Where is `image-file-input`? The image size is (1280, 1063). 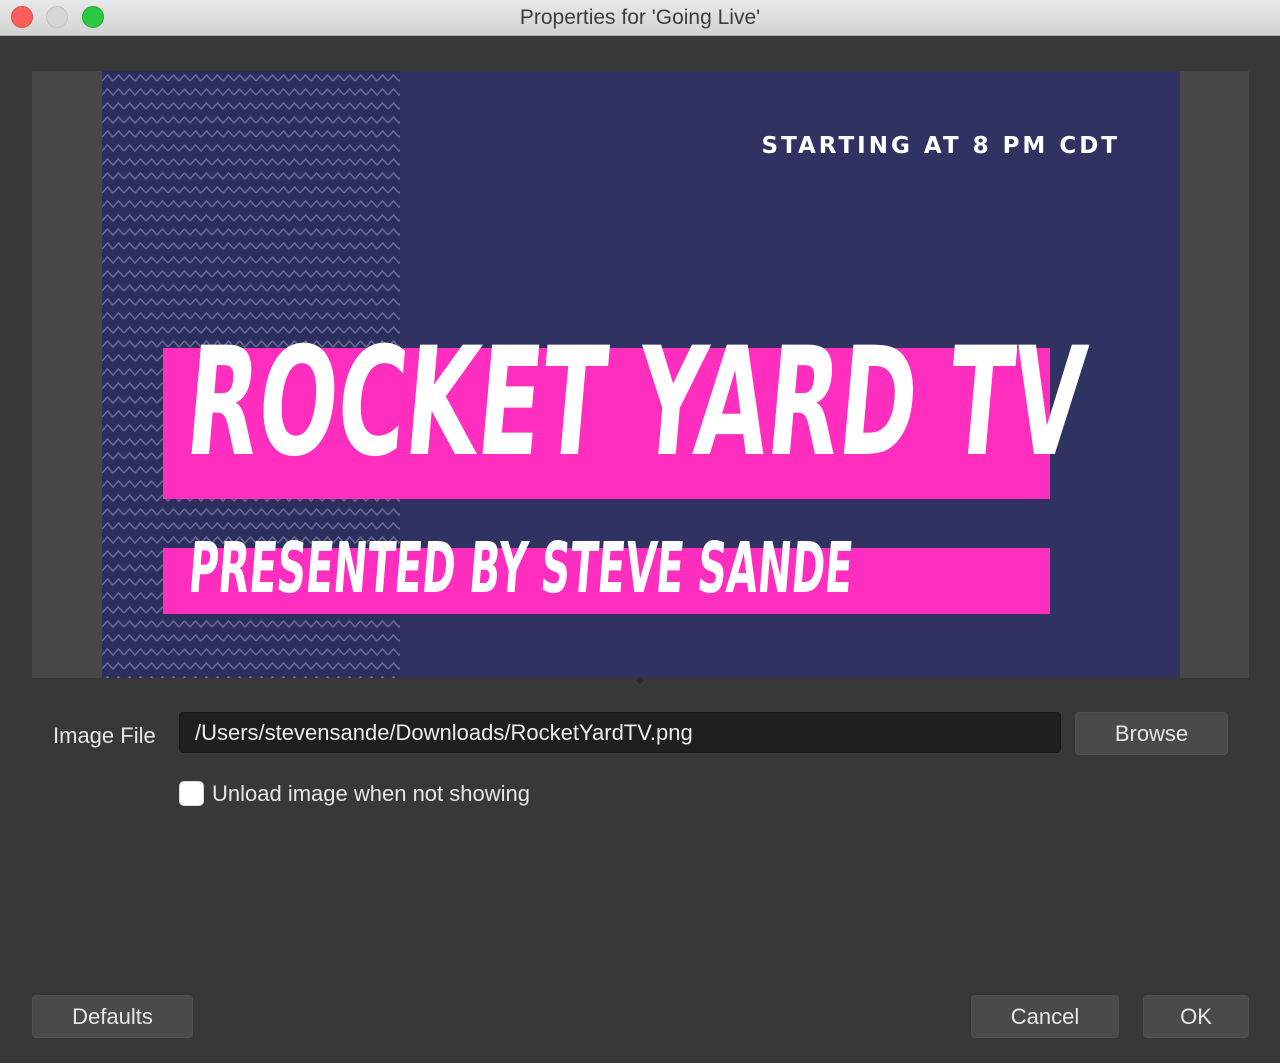
image-file-input is located at coordinates (620, 732).